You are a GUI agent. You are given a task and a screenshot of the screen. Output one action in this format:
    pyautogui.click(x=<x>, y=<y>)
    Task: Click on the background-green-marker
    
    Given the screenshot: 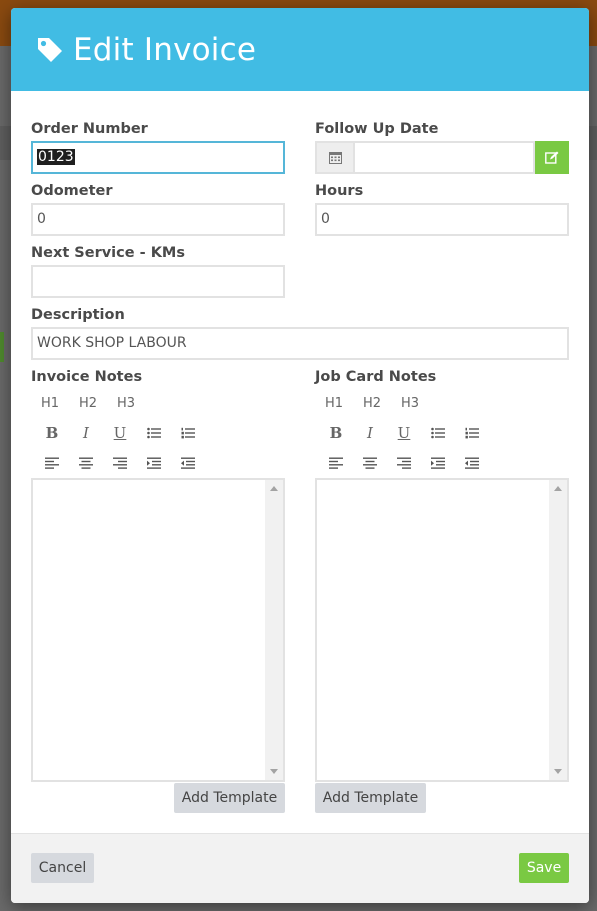 What is the action you would take?
    pyautogui.click(x=2, y=347)
    